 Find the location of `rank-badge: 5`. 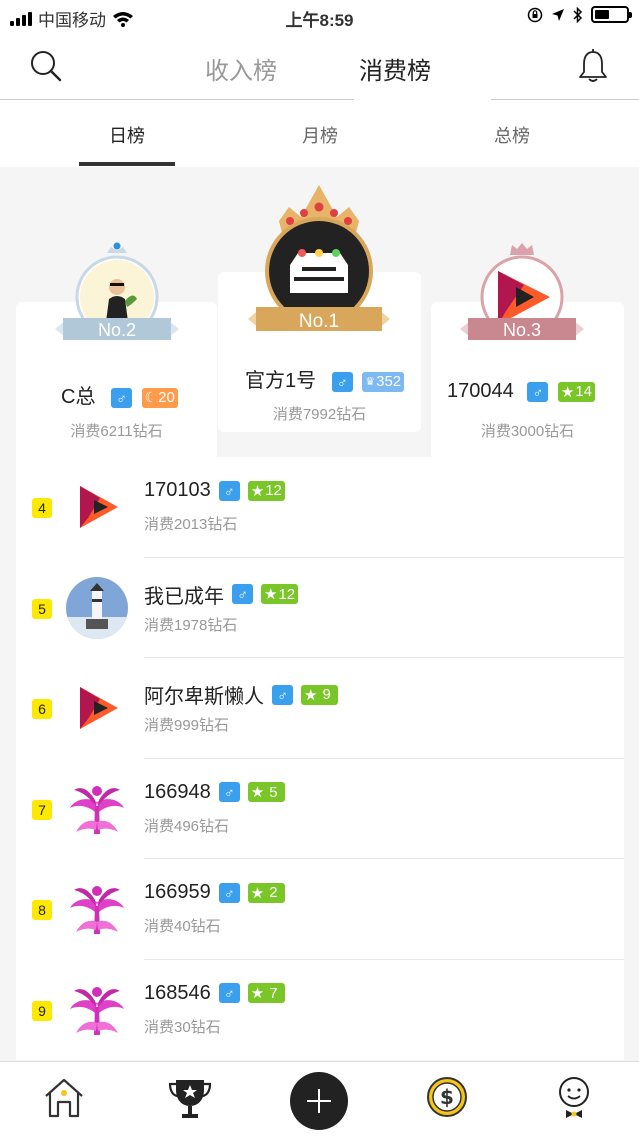

rank-badge: 5 is located at coordinates (42, 608).